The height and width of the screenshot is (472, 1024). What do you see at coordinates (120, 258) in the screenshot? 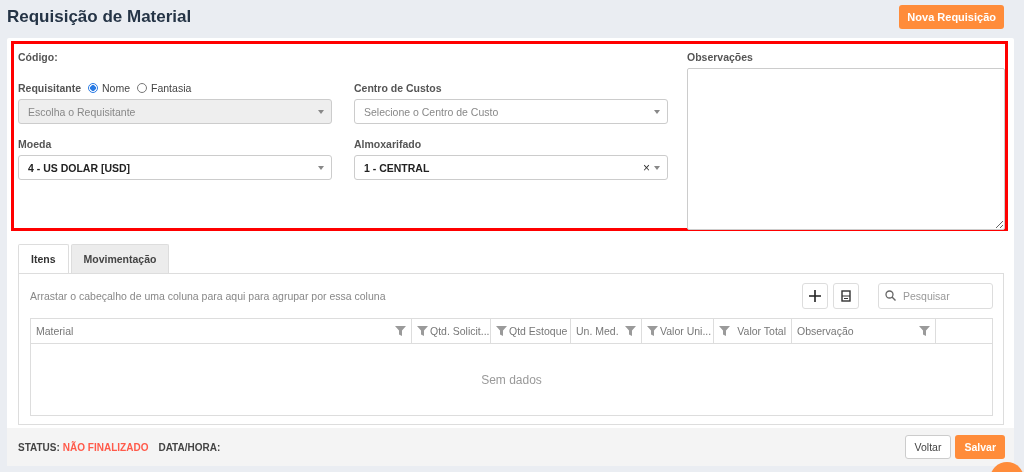
I see `tab: Movimentação` at bounding box center [120, 258].